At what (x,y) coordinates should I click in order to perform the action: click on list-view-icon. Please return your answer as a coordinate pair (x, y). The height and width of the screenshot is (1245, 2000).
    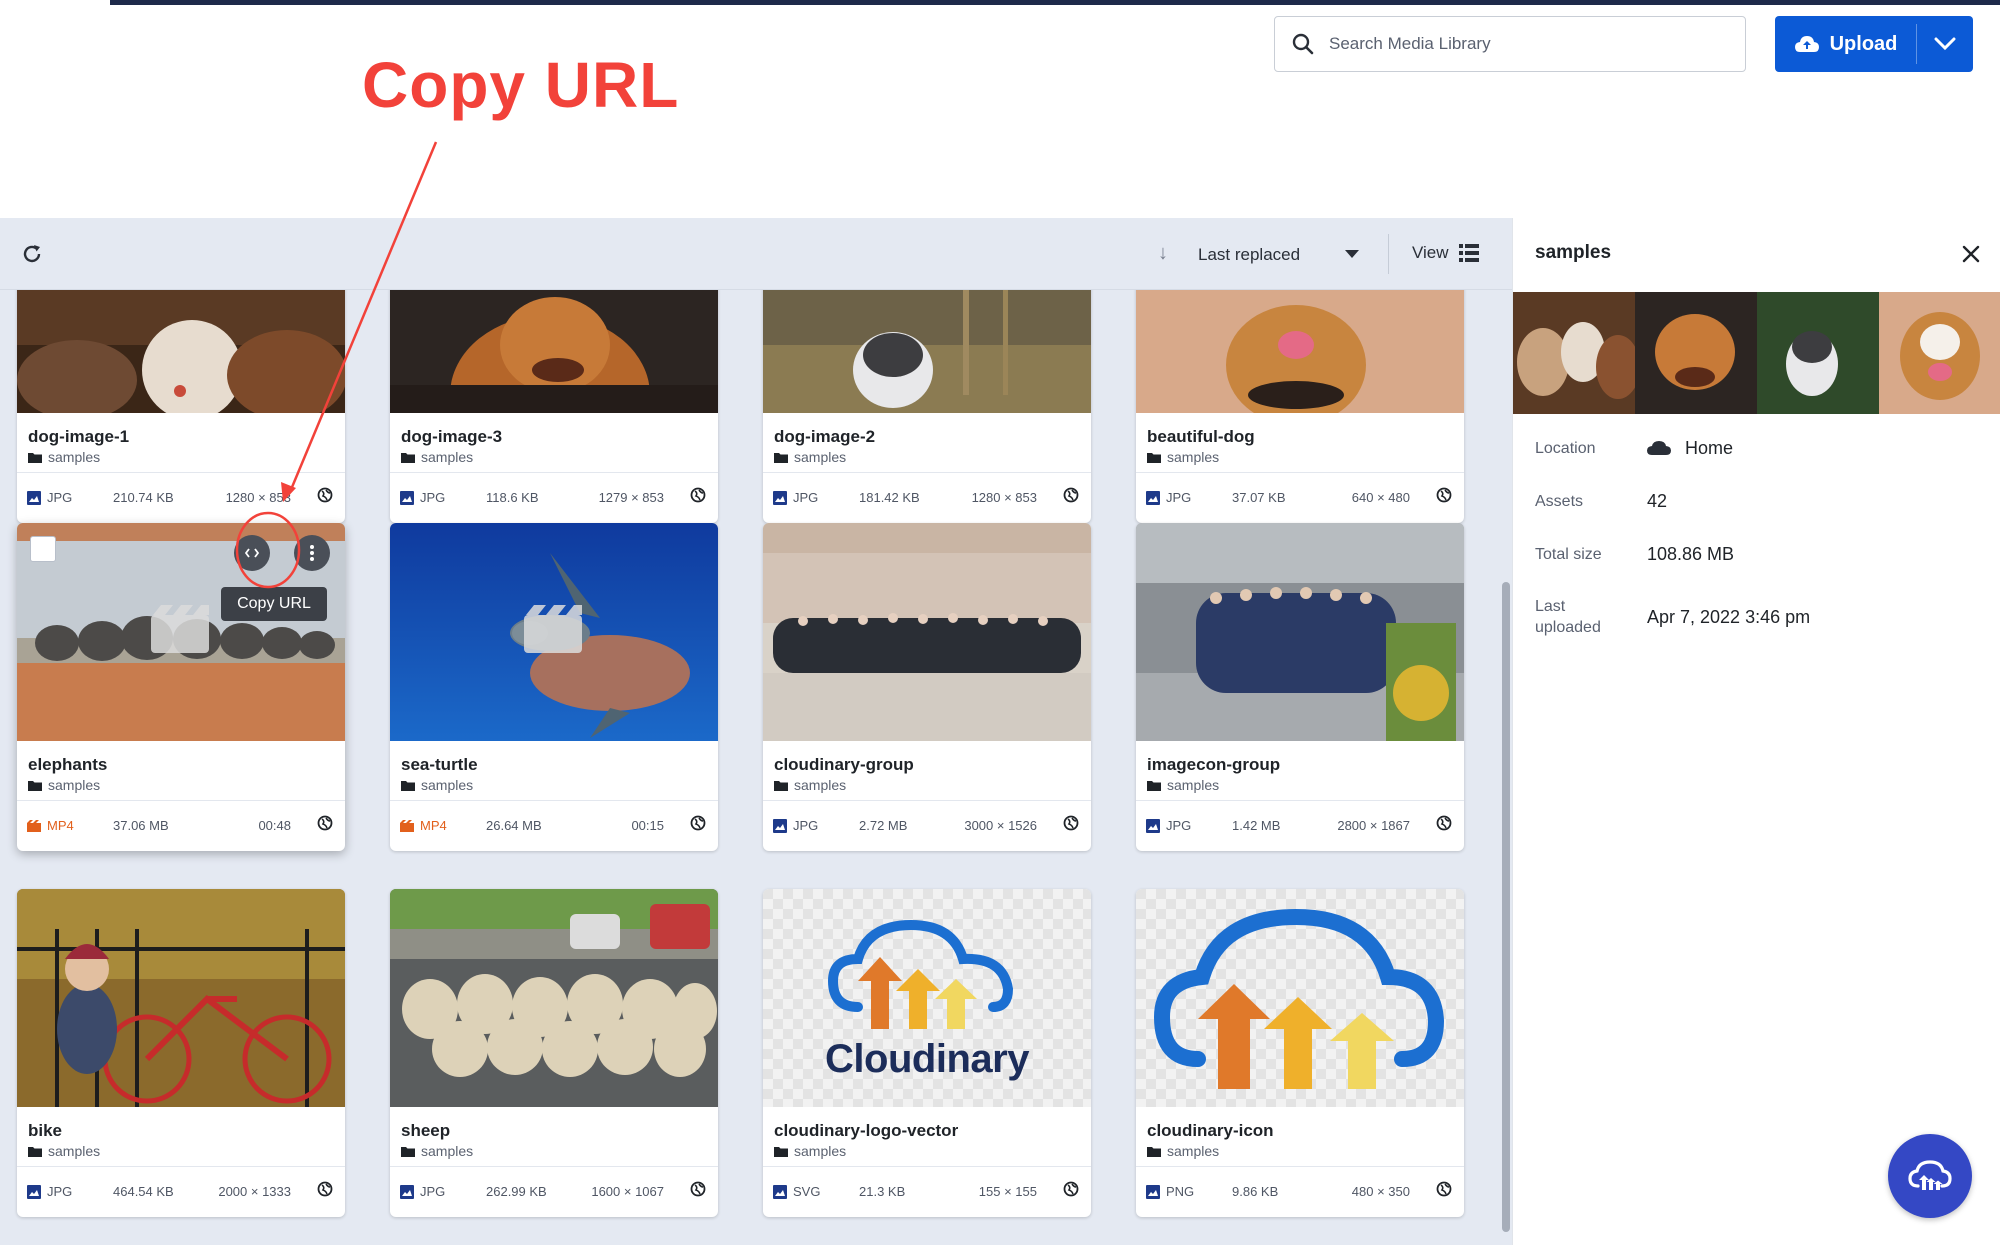
    Looking at the image, I should click on (1469, 253).